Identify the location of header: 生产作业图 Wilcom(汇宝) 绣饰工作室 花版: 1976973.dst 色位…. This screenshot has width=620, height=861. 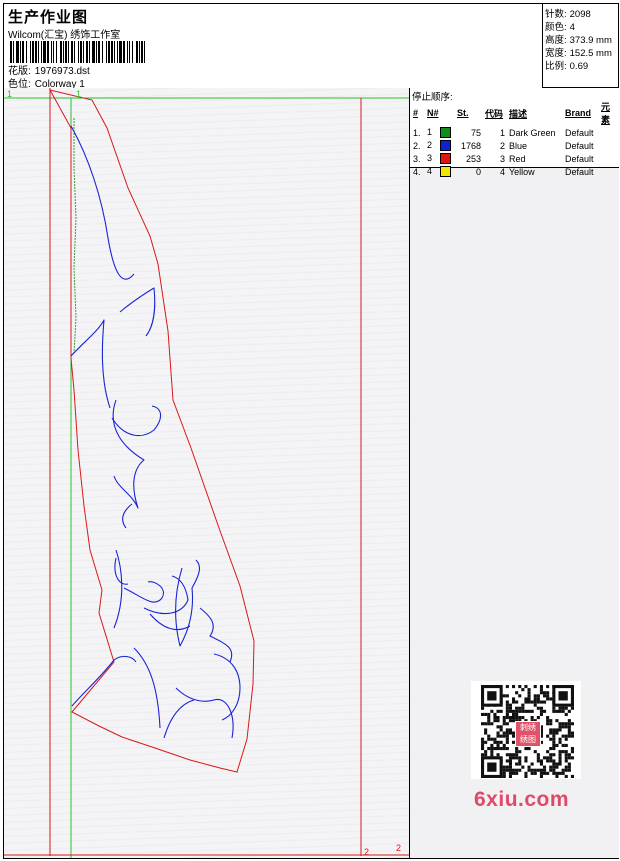
(273, 47).